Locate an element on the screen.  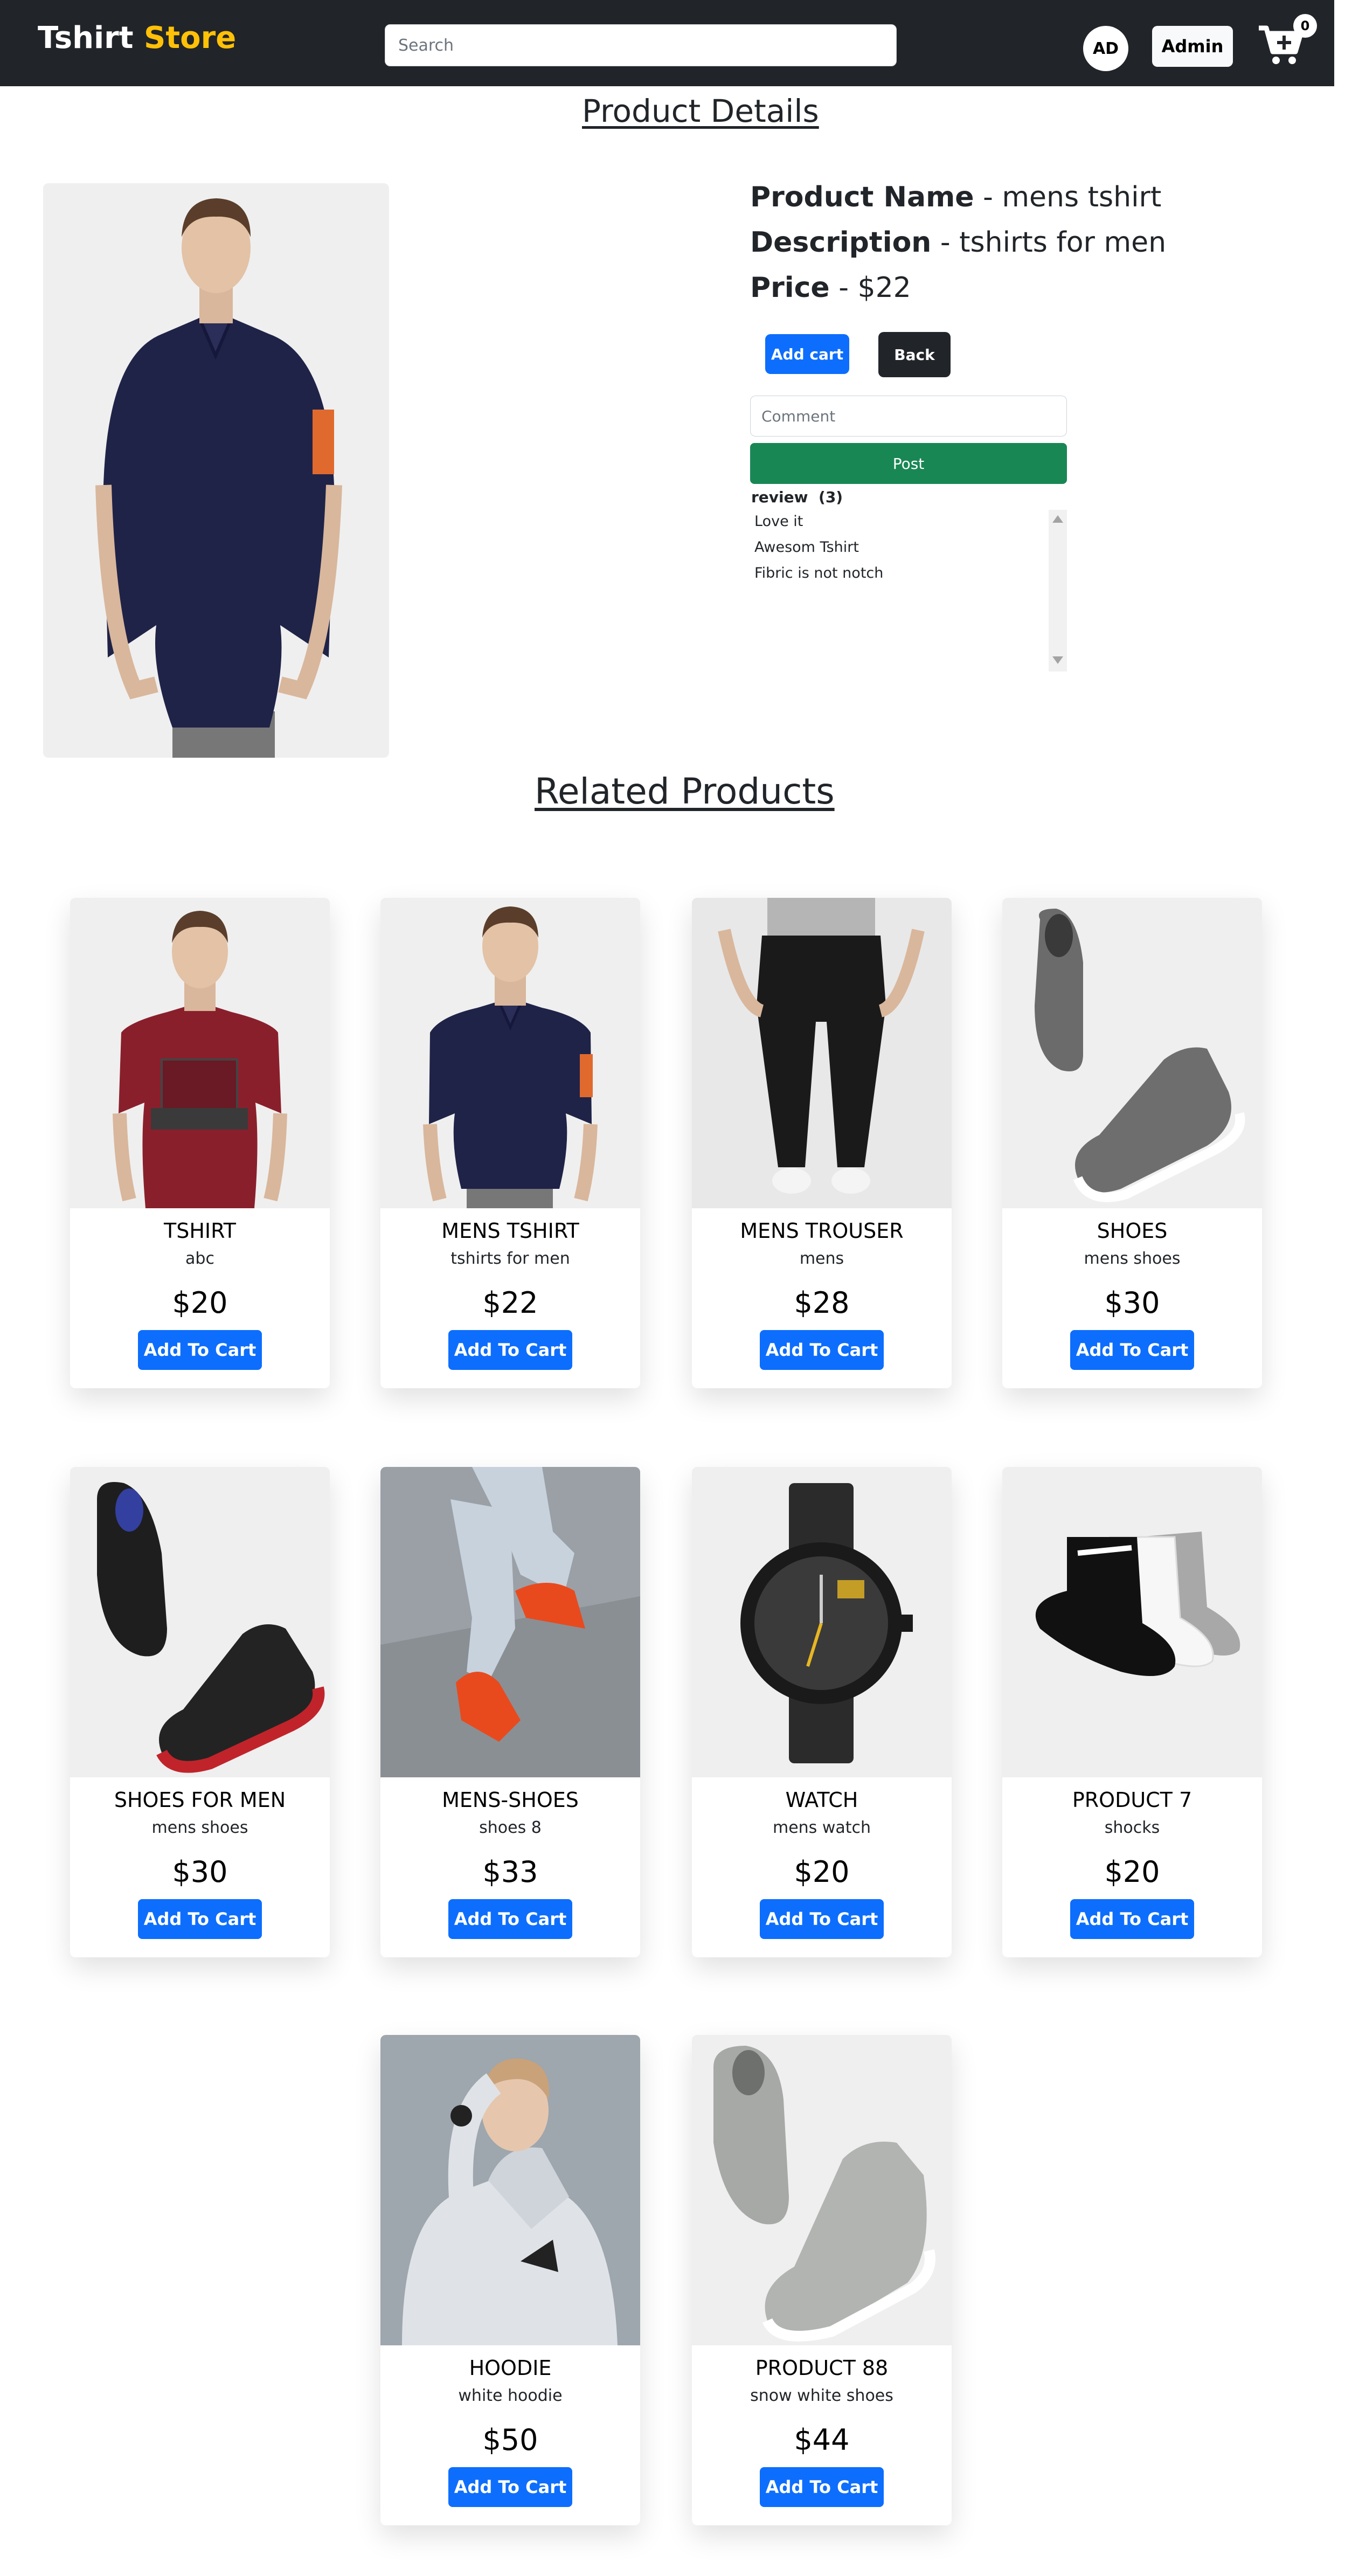
product-card: PRODUCT 7 shocks $20 Add To Cart is located at coordinates (1132, 1712).